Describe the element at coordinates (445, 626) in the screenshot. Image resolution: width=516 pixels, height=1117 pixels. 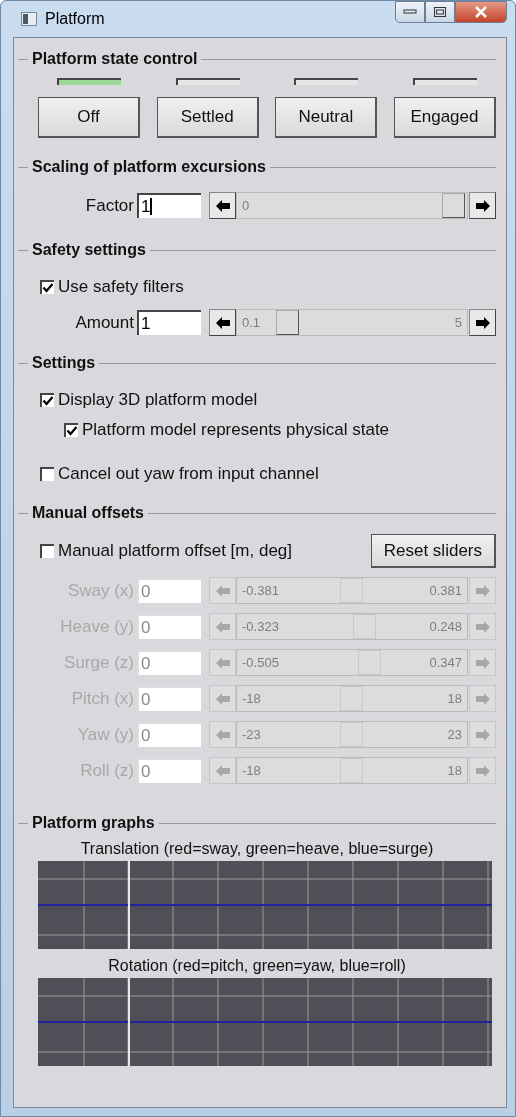
I see `slider-max-label: 0.248` at that location.